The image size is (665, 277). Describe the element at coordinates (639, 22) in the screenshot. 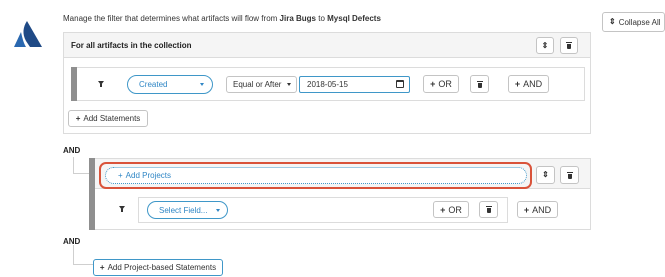

I see `collapse-all-label: Collapse All` at that location.